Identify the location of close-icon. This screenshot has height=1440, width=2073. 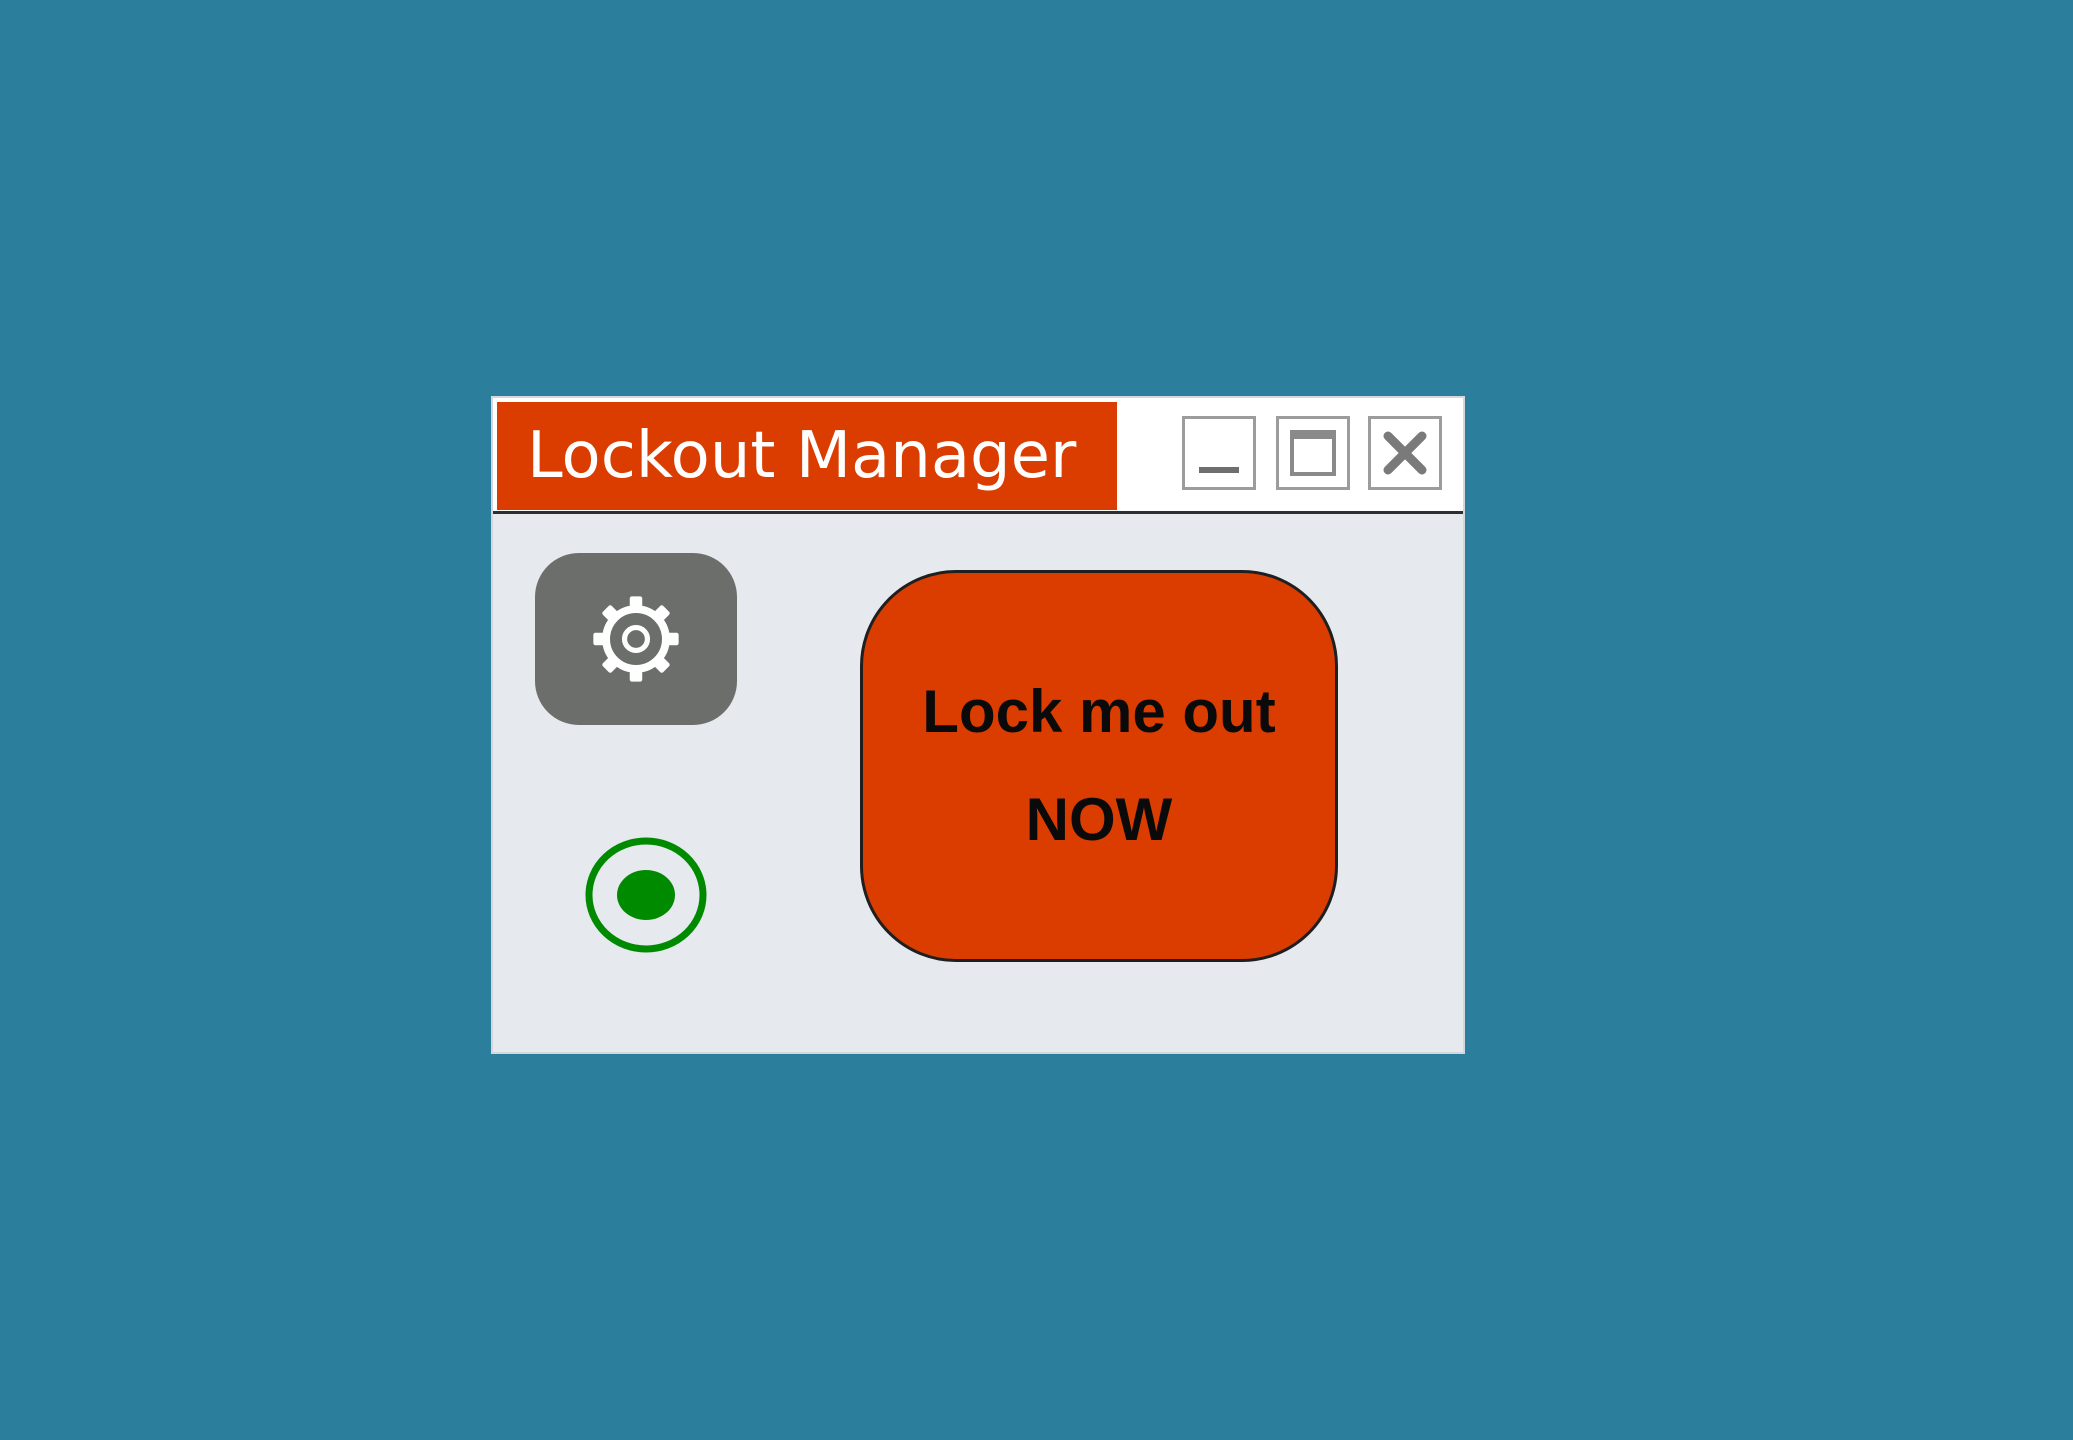
(1405, 453).